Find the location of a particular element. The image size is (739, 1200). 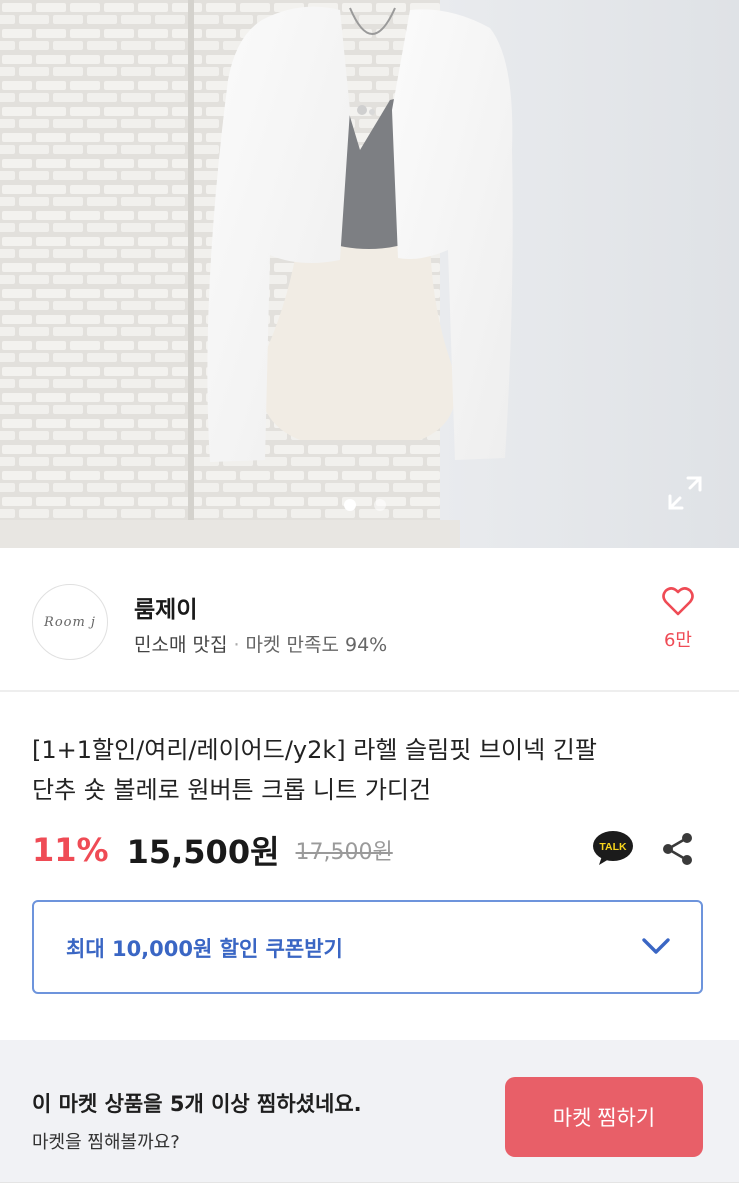

talk-label: TALK is located at coordinates (613, 847).